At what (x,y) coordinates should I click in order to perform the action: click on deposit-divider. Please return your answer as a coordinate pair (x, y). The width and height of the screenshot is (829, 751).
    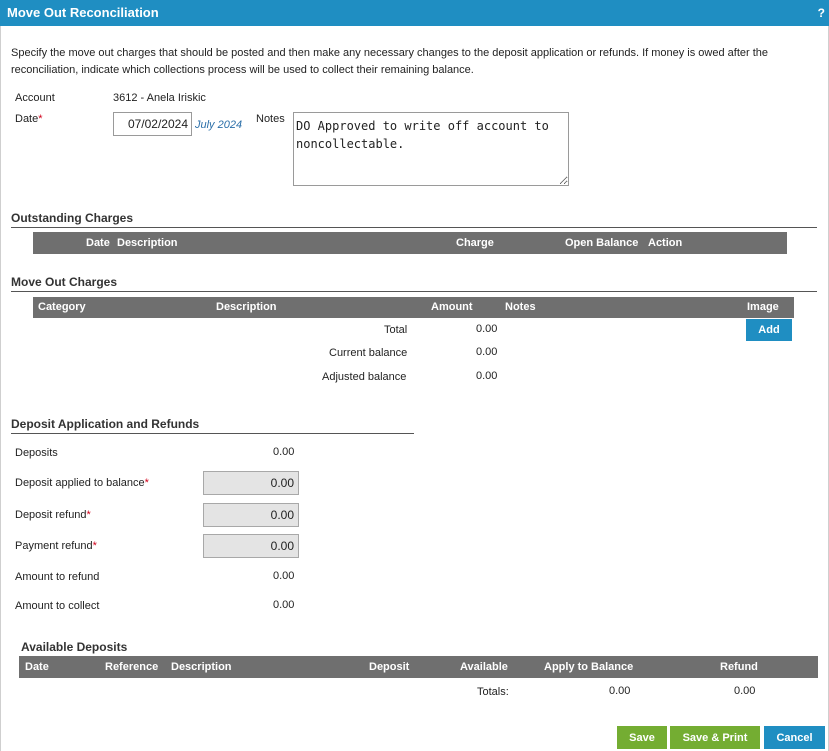
    Looking at the image, I should click on (212, 433).